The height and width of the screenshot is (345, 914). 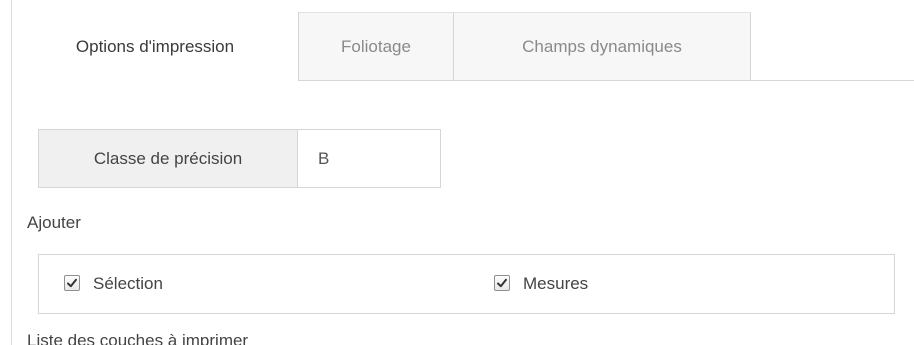 I want to click on tab-print-options: Options d'impression, so click(x=155, y=46).